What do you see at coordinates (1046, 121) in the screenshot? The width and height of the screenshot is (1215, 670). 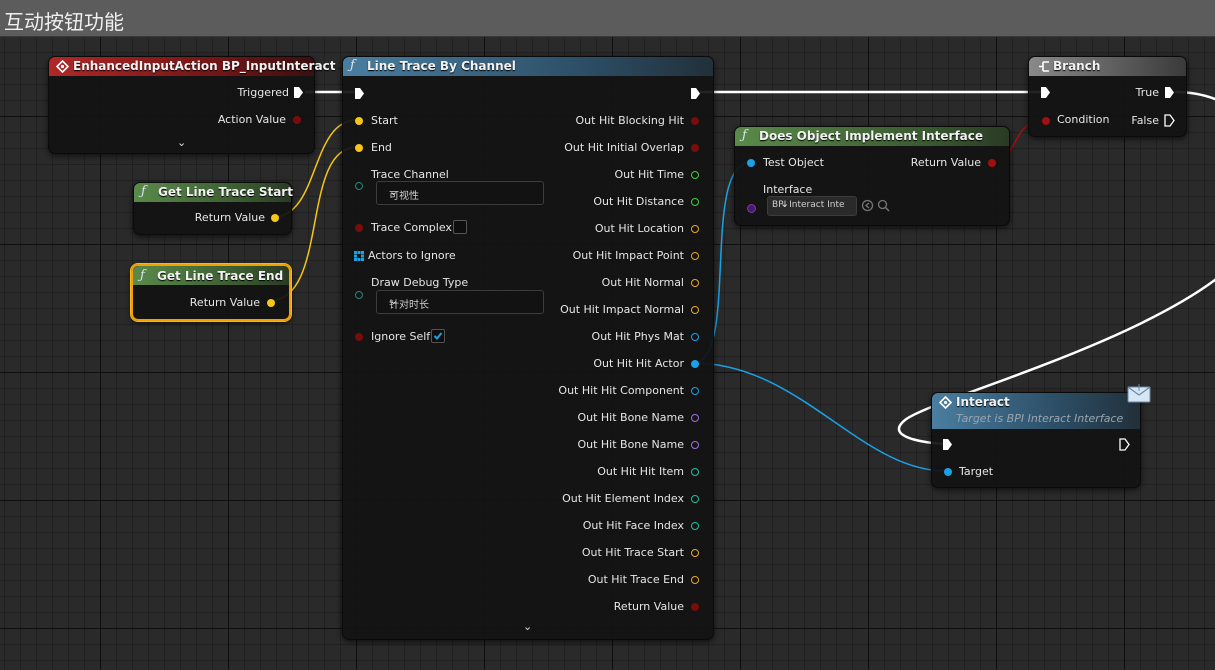 I see `condition-pin` at bounding box center [1046, 121].